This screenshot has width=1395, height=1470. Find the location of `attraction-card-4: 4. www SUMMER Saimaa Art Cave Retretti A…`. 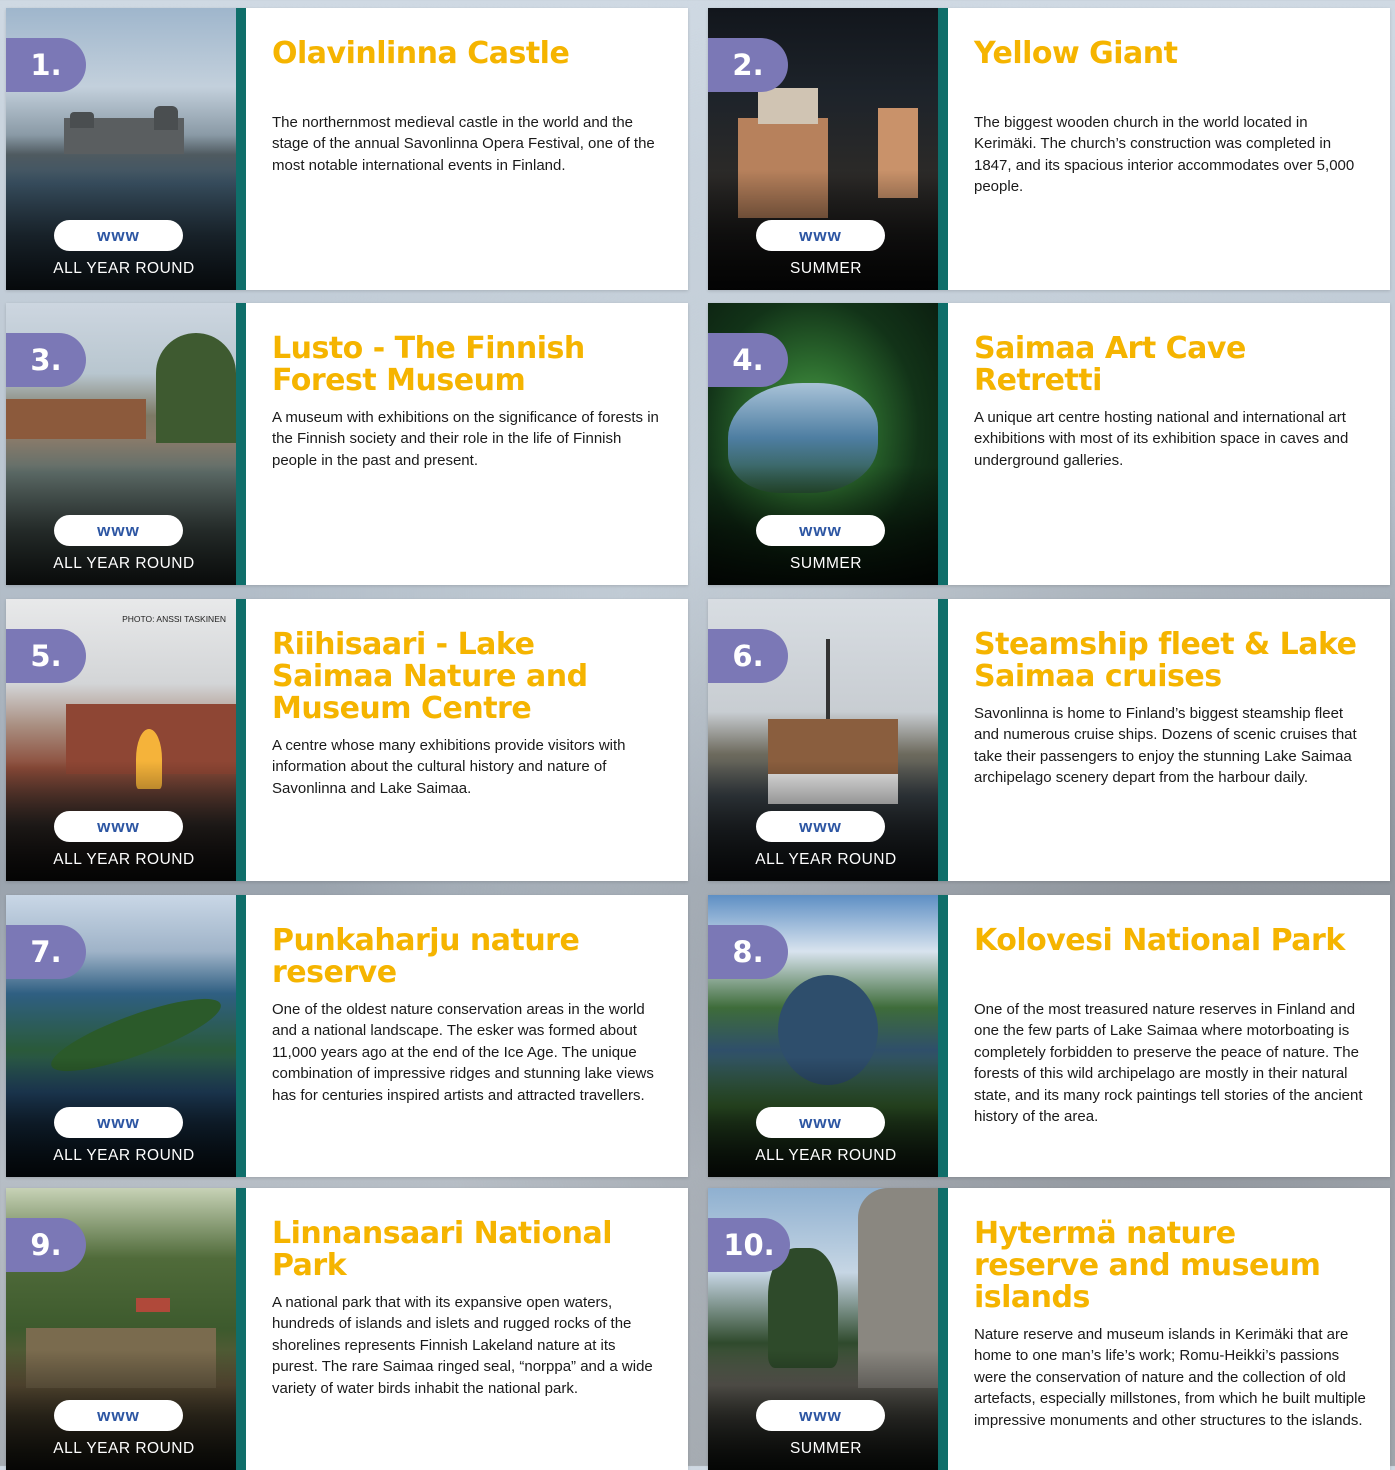

attraction-card-4: 4. www SUMMER Saimaa Art Cave Retretti A… is located at coordinates (1049, 444).